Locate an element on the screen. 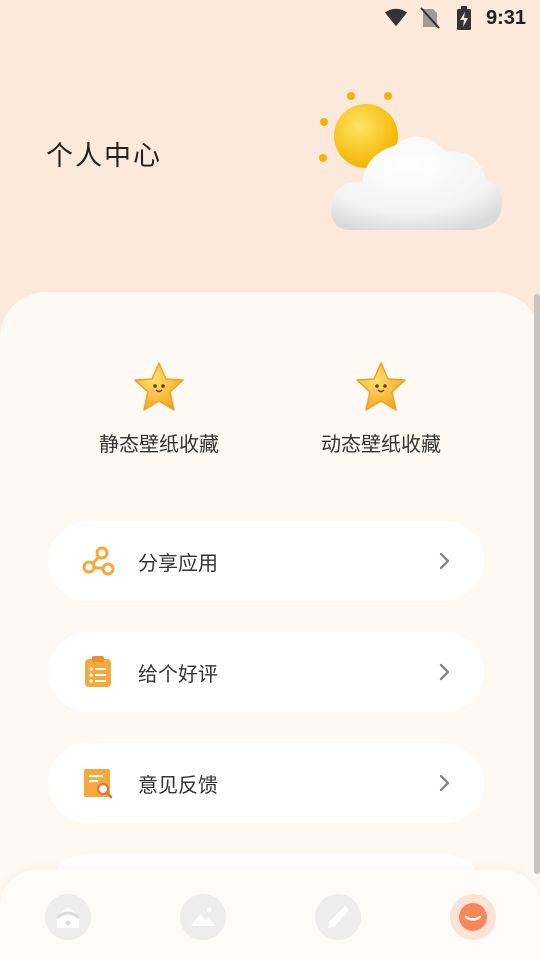 This screenshot has width=540, height=960. tab-home is located at coordinates (68, 917).